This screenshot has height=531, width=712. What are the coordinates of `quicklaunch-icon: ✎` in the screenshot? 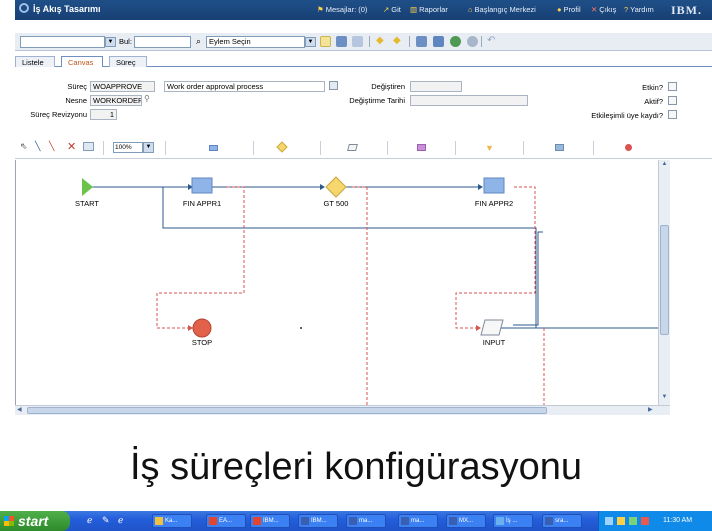 It's located at (106, 520).